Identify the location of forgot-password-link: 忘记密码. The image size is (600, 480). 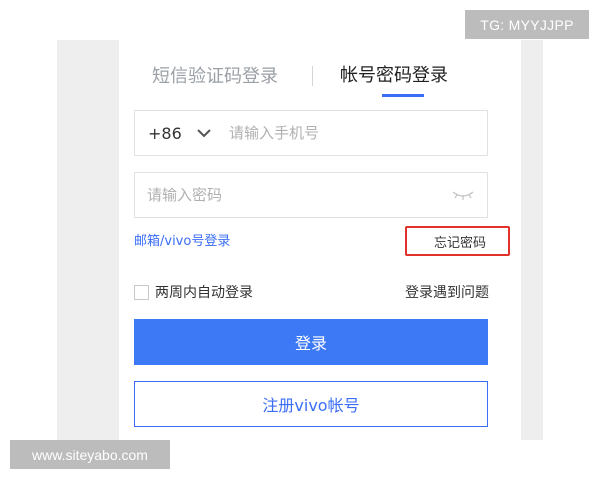
(457, 241).